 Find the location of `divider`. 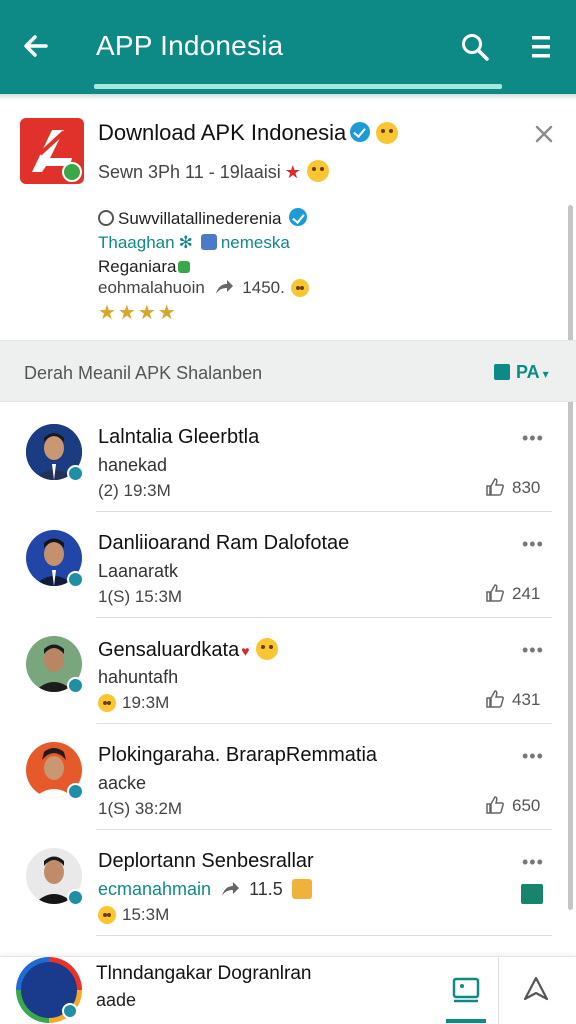

divider is located at coordinates (324, 935).